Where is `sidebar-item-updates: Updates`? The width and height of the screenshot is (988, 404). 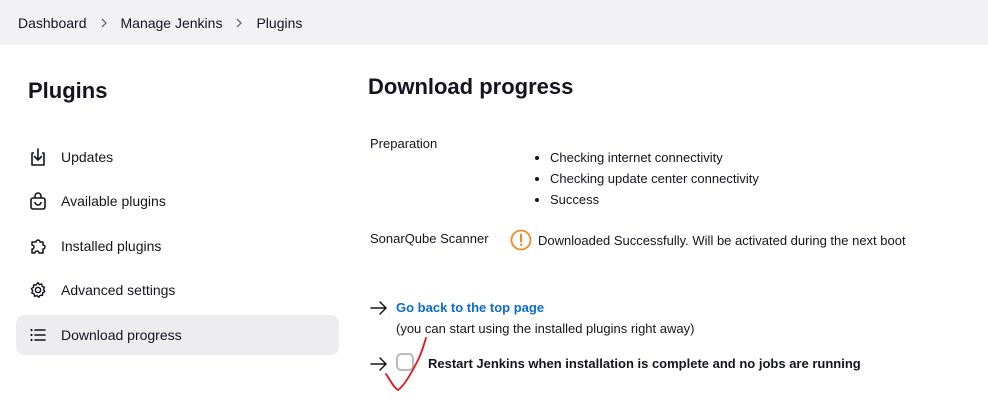 sidebar-item-updates: Updates is located at coordinates (177, 157).